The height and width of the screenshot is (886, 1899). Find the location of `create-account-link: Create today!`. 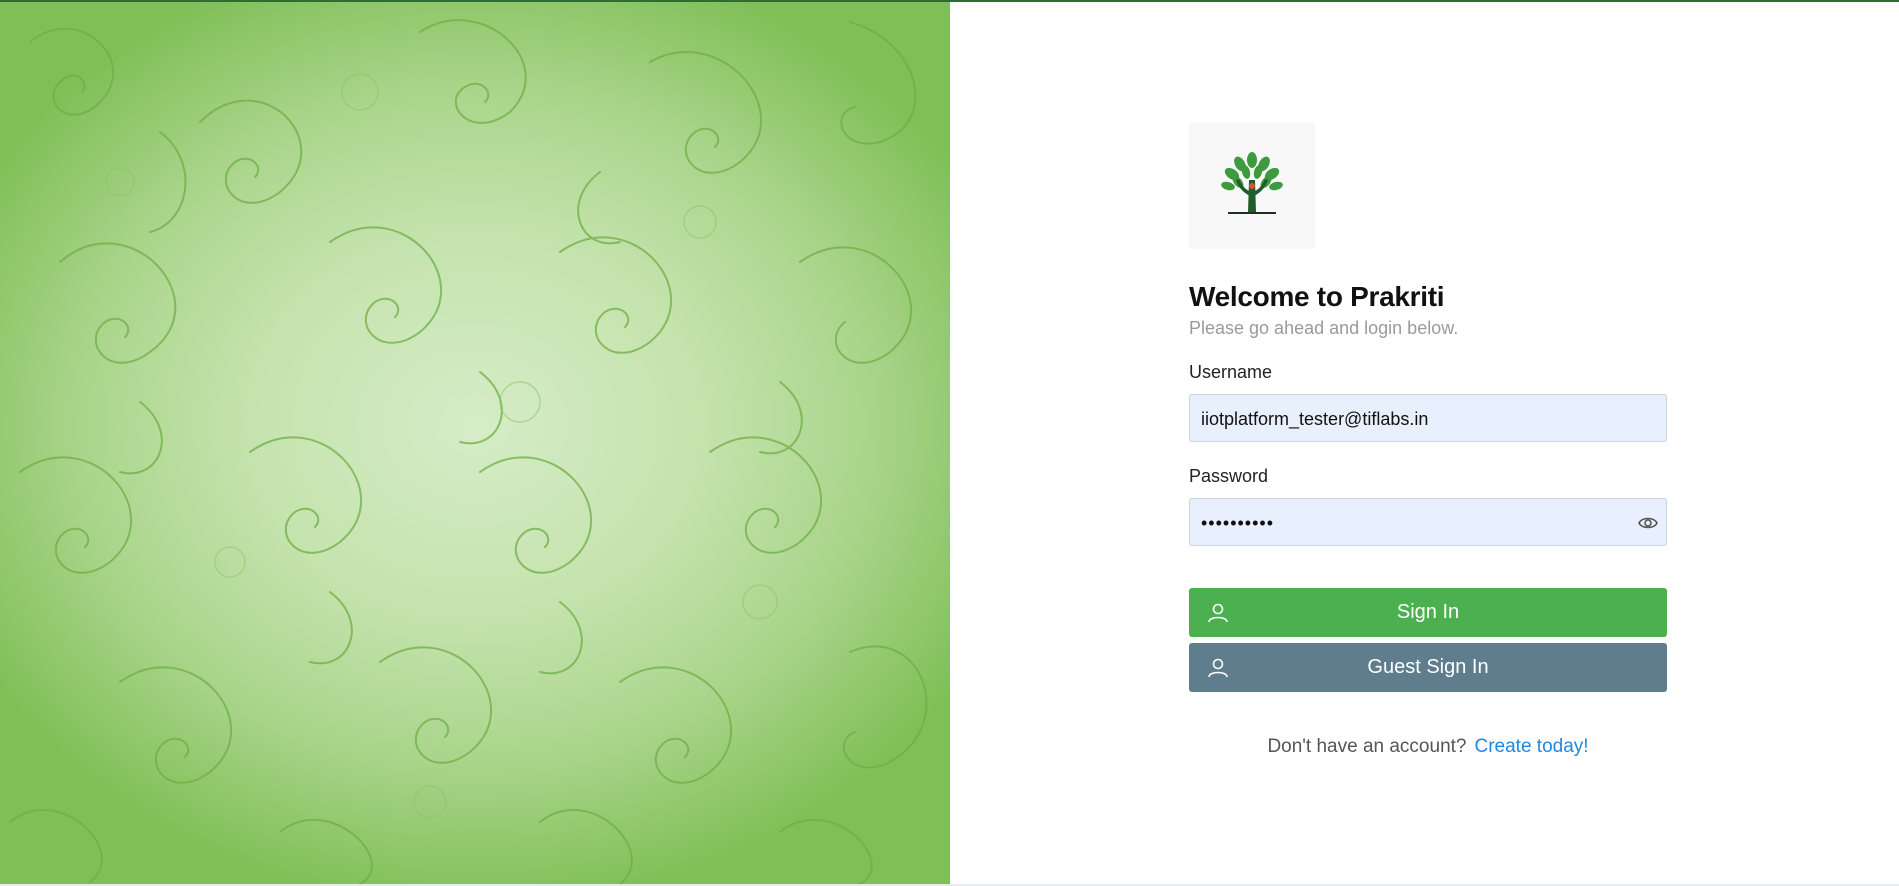

create-account-link: Create today! is located at coordinates (1531, 746).